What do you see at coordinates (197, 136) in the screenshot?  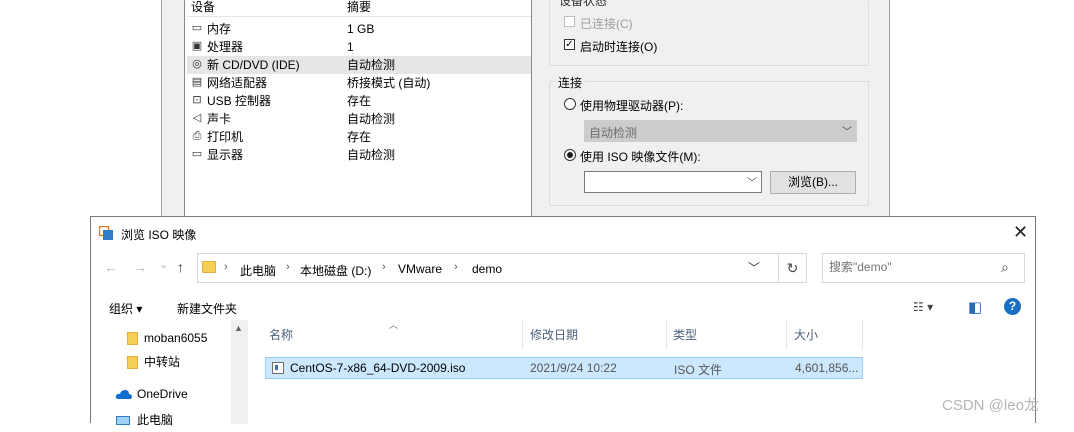 I see `printer-icon: ⎙` at bounding box center [197, 136].